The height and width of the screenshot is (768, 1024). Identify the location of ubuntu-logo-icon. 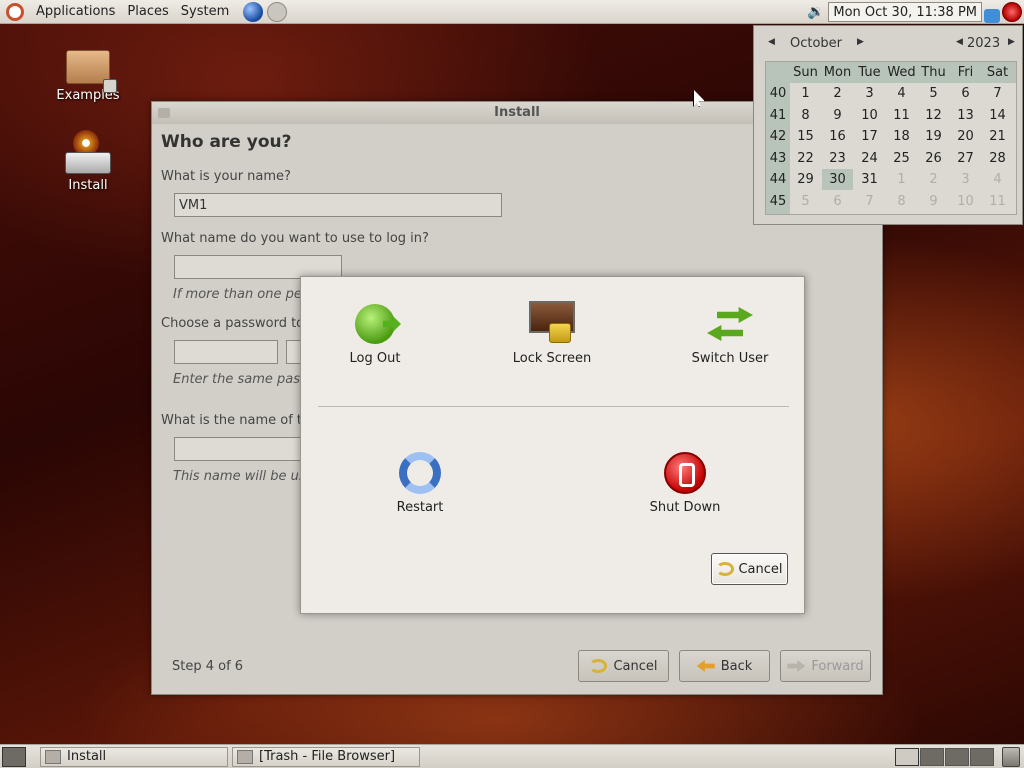
(15, 11).